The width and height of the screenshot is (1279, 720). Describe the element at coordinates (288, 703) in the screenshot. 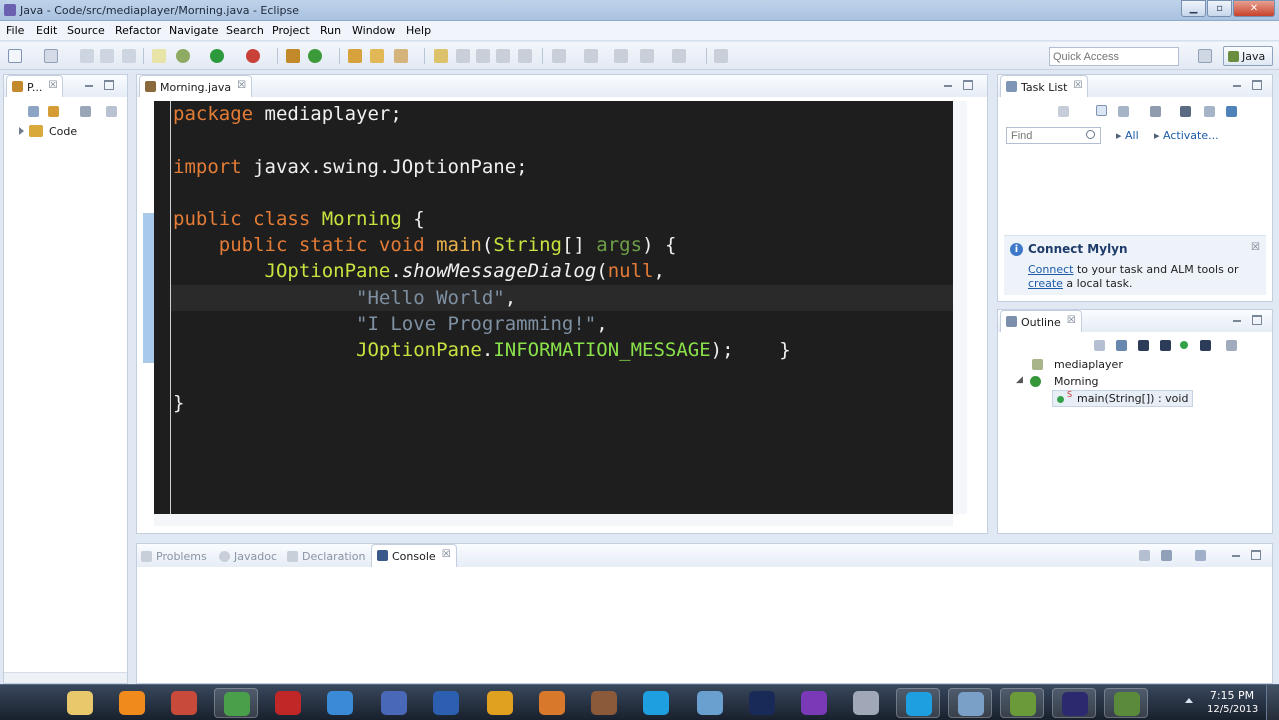

I see `taskbar-app-red` at that location.